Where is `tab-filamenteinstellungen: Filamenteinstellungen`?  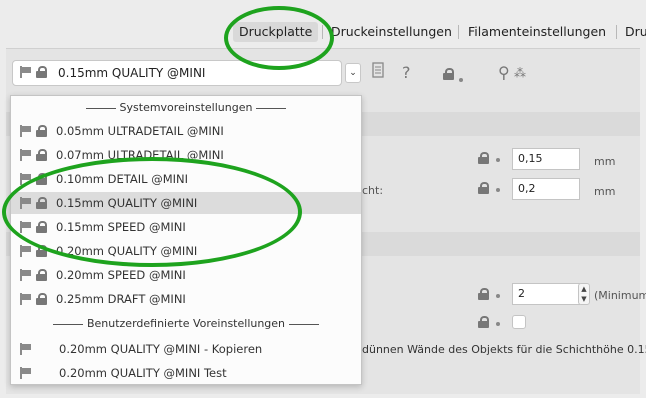 tab-filamenteinstellungen: Filamenteinstellungen is located at coordinates (537, 32).